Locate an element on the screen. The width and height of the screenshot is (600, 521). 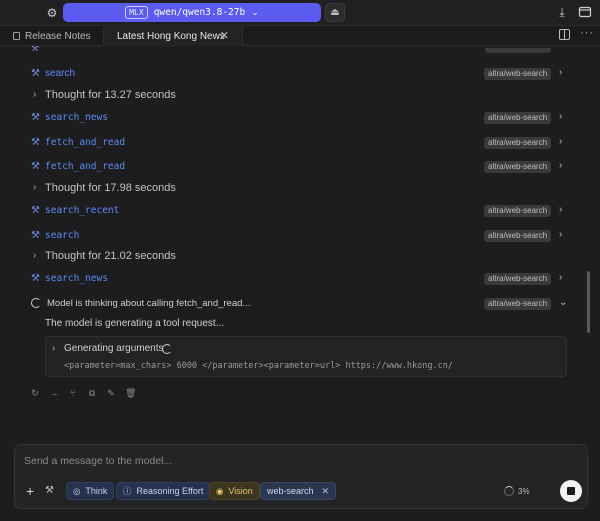
vision-toggle: ◉ Vision is located at coordinates (234, 491).